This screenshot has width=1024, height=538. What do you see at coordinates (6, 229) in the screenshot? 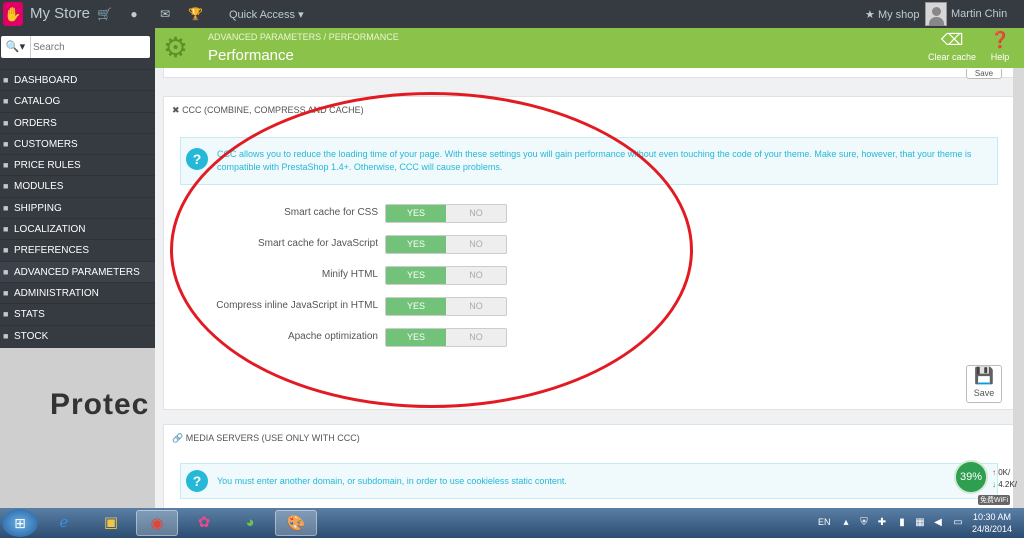
I see `localization-icon: ■` at bounding box center [6, 229].